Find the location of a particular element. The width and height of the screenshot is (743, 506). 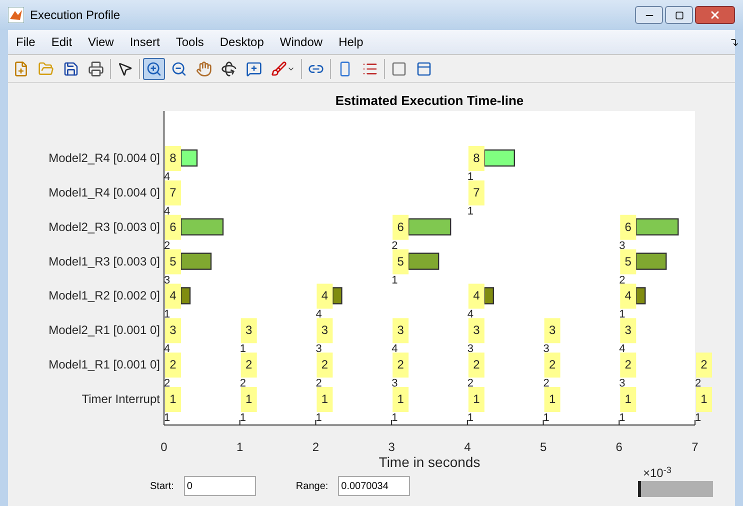

brush-icon is located at coordinates (279, 68).